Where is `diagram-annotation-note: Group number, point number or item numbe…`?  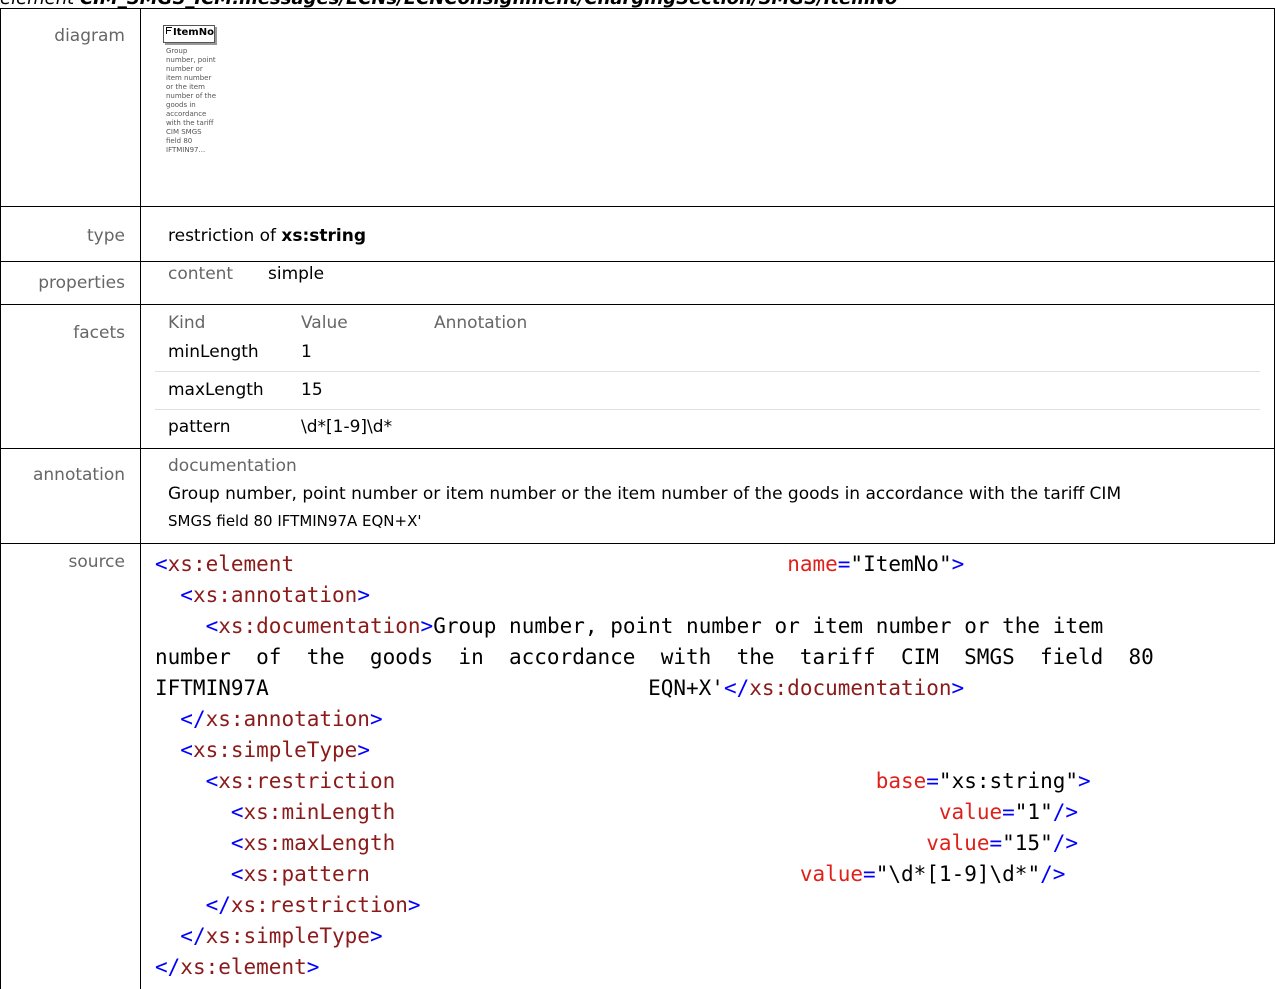 diagram-annotation-note: Group number, point number or item numbe… is located at coordinates (191, 100).